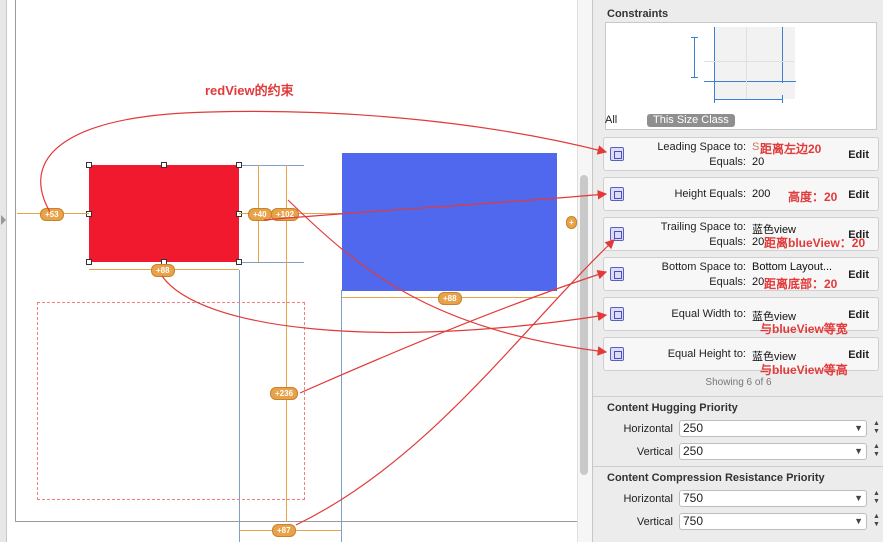 The image size is (883, 542). Describe the element at coordinates (284, 393) in the screenshot. I see `constraint-badge: +236` at that location.